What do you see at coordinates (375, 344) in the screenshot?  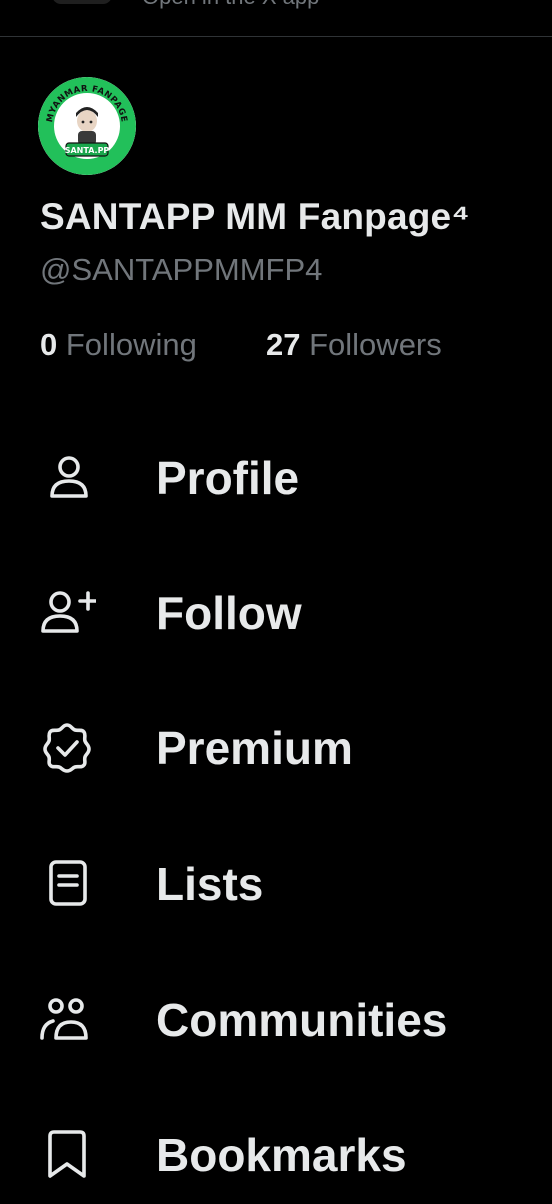 I see `followers-label: Followers` at bounding box center [375, 344].